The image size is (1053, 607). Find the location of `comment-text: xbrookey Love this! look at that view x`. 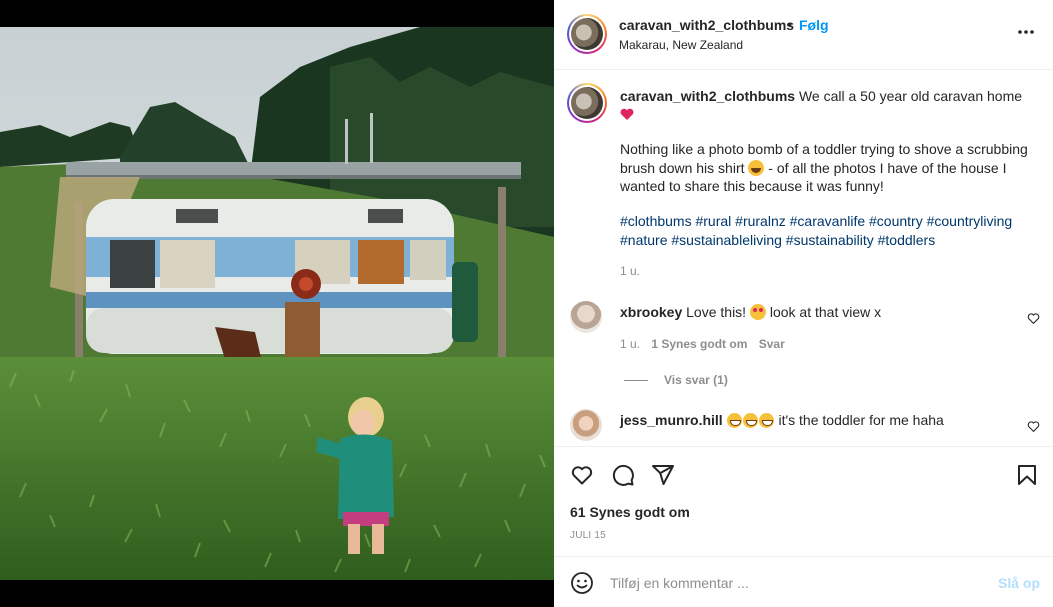

comment-text: xbrookey Love this! look at that view x is located at coordinates (750, 312).